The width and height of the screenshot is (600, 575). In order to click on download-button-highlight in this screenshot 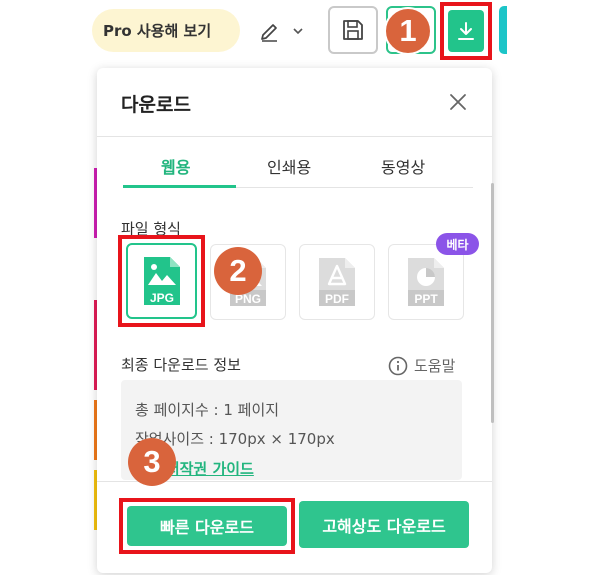, I will do `click(466, 31)`.